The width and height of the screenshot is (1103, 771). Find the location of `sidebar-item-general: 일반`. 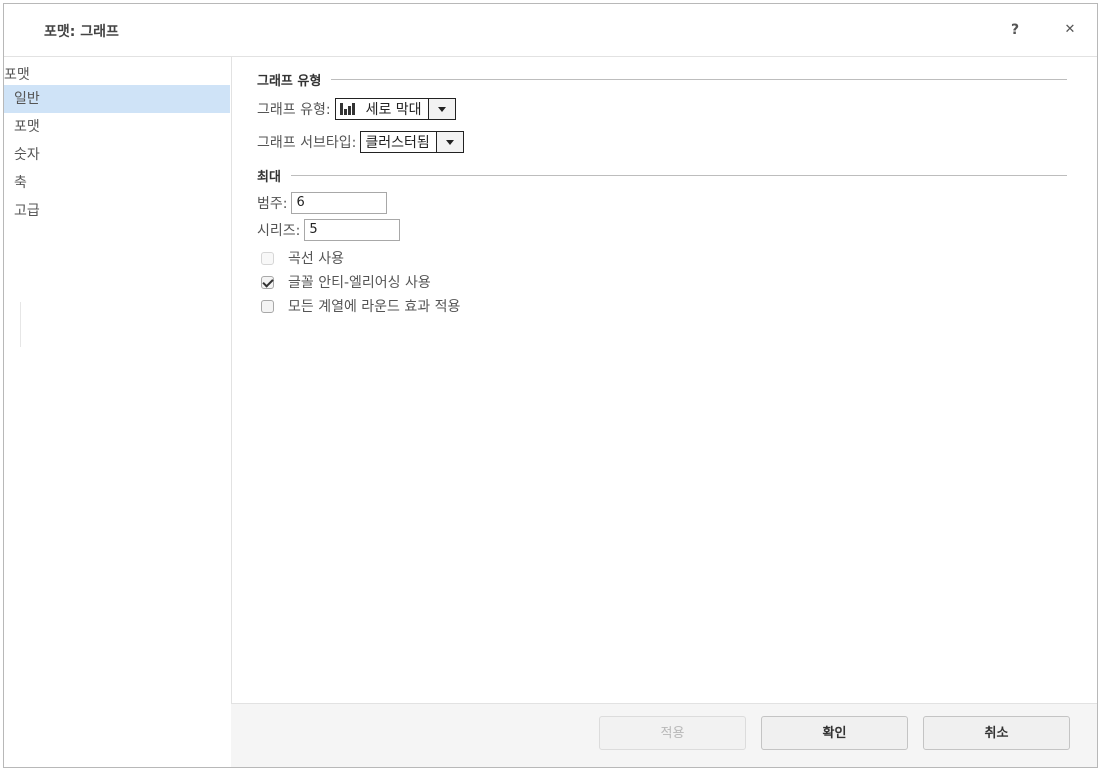

sidebar-item-general: 일반 is located at coordinates (117, 99).